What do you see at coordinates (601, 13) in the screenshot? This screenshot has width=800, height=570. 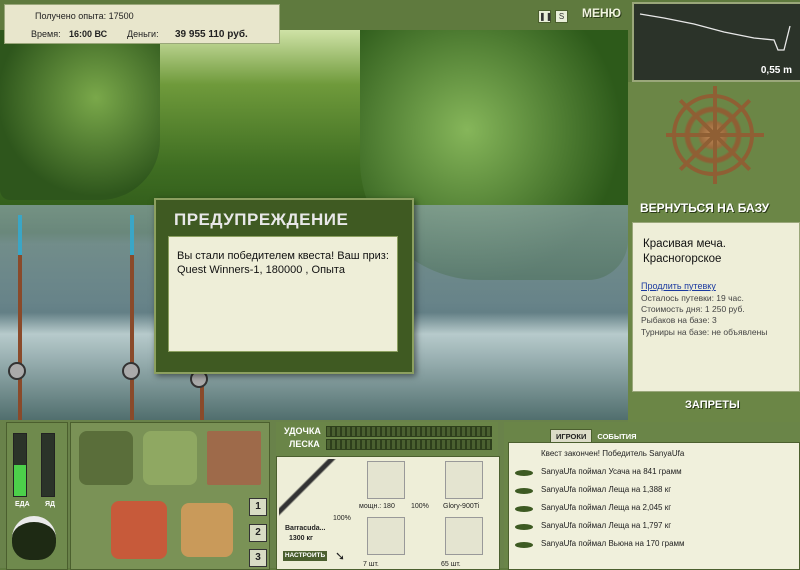 I see `menu-button: МЕНЮ` at bounding box center [601, 13].